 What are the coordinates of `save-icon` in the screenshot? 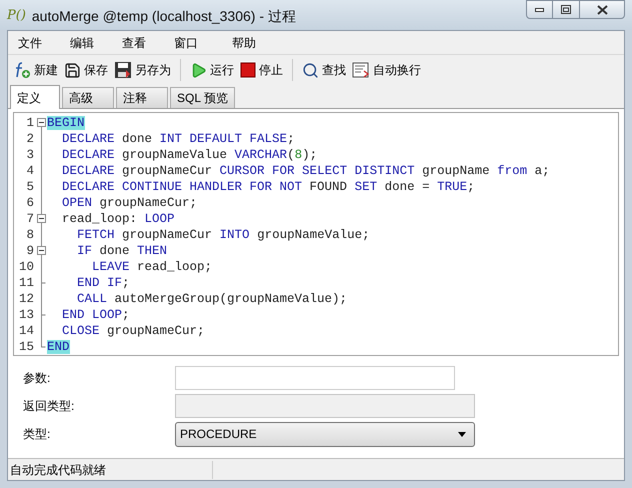 It's located at (72, 70).